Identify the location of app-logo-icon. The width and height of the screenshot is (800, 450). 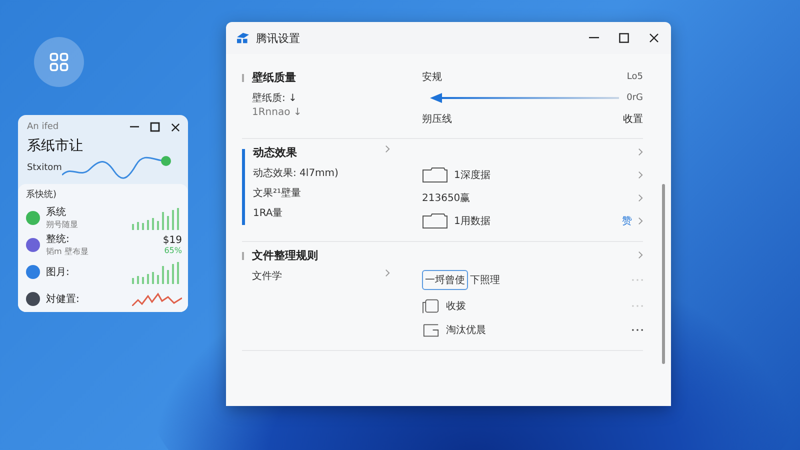
(243, 38).